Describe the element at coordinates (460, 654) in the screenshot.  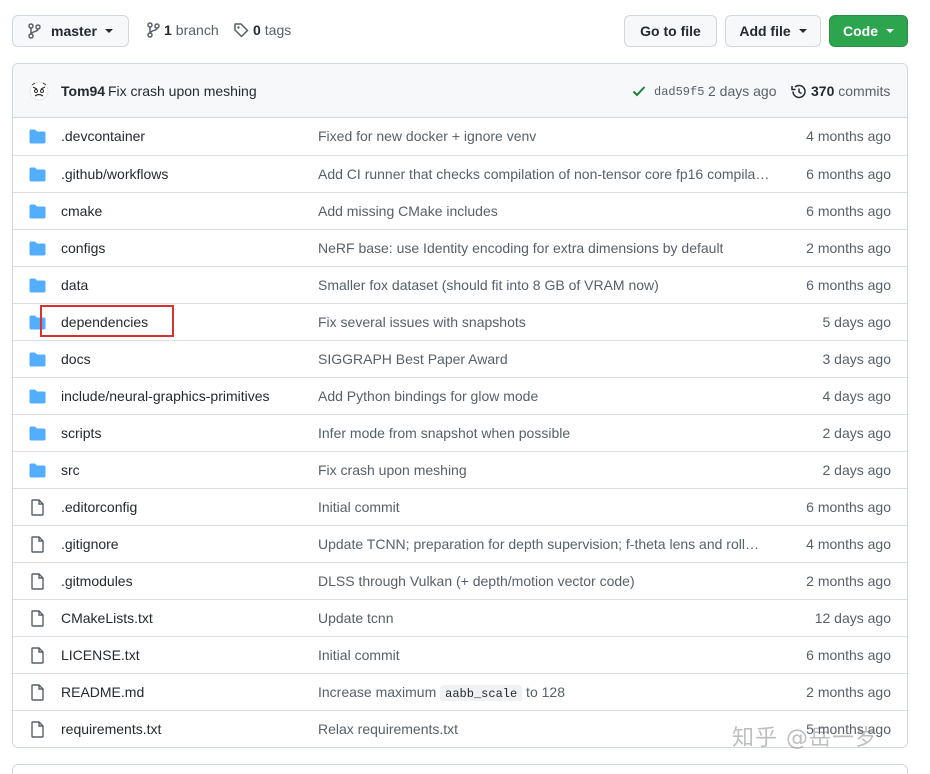
I see `table-row: LICENSE.txt Initial commit 6 months ago` at that location.